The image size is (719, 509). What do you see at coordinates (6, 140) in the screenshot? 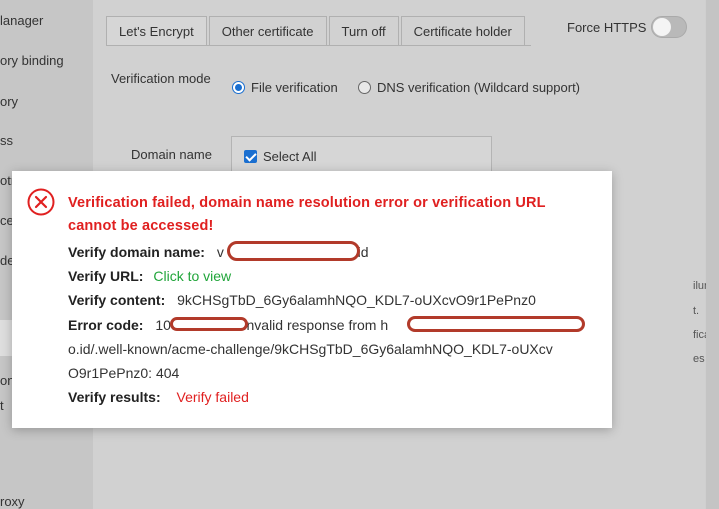
I see `sidebar-item-access: ss` at bounding box center [6, 140].